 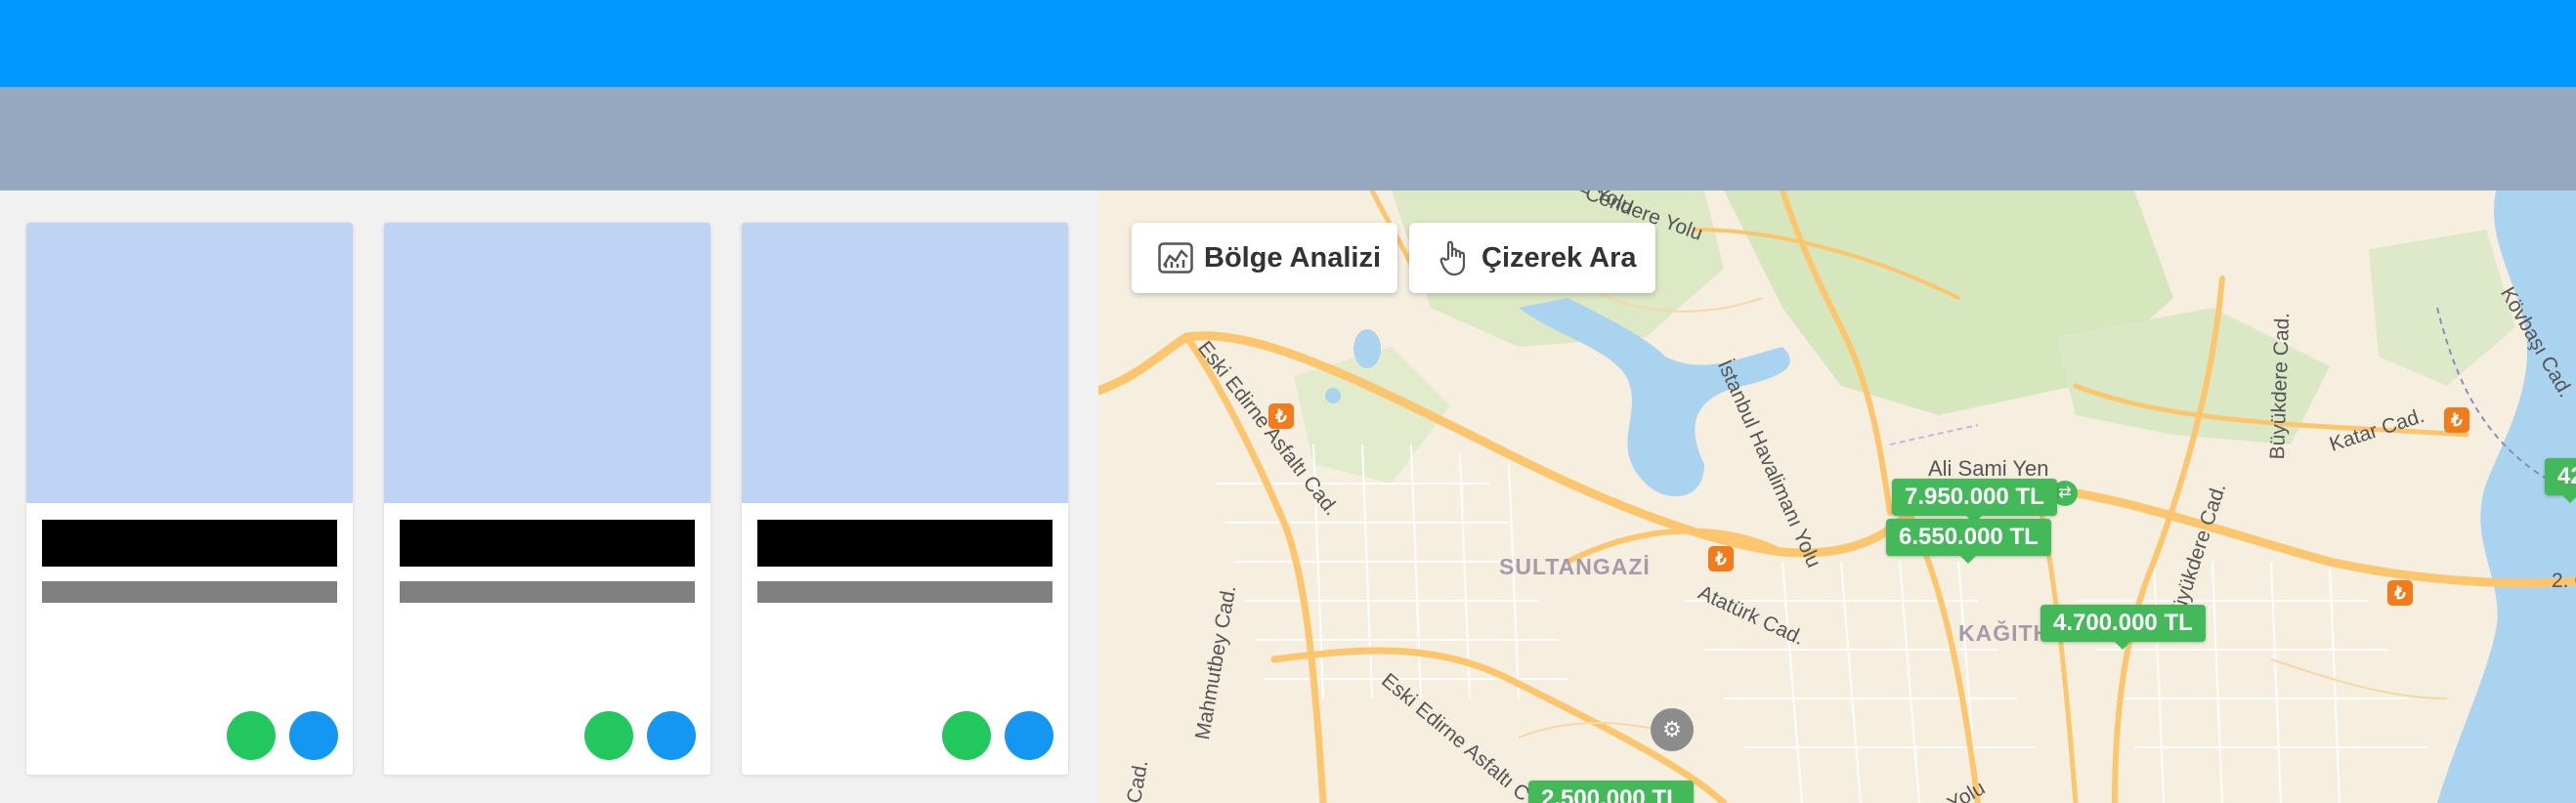 I want to click on top-navigation-bar, so click(x=1288, y=43).